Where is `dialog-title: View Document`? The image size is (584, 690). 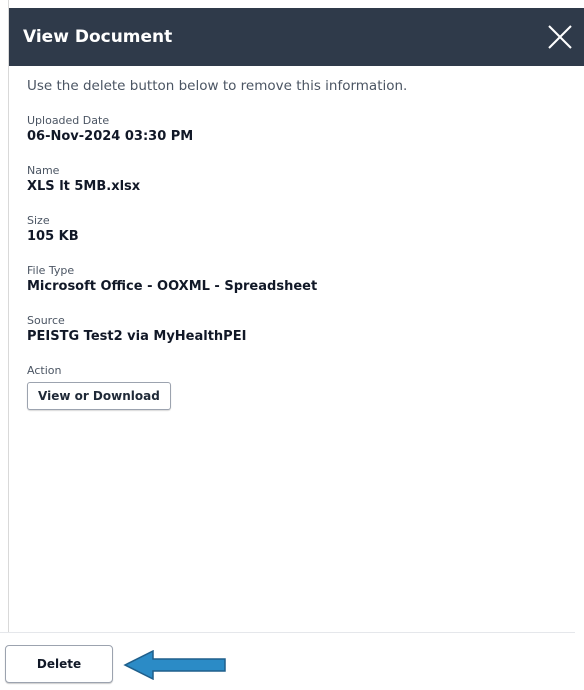
dialog-title: View Document is located at coordinates (98, 37).